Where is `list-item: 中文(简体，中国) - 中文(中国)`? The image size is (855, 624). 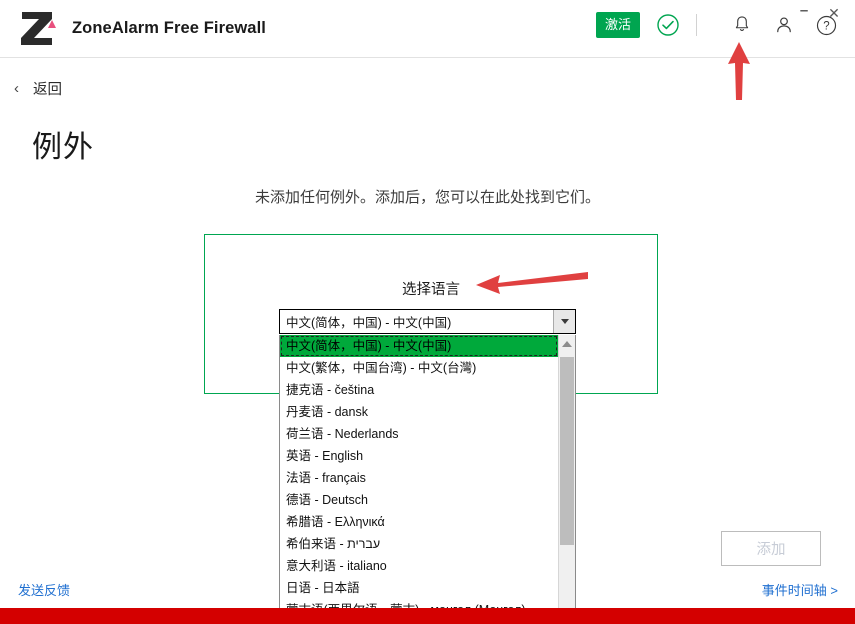 list-item: 中文(简体，中国) - 中文(中国) is located at coordinates (419, 346).